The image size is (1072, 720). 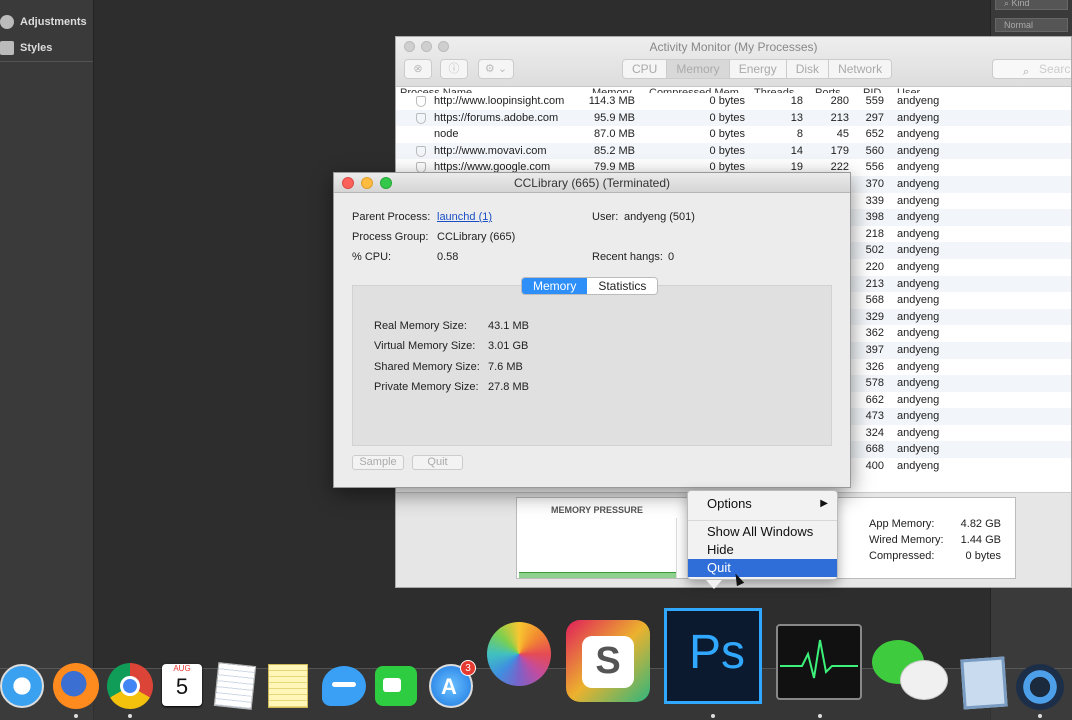 What do you see at coordinates (7, 22) in the screenshot?
I see `adjustments-icon` at bounding box center [7, 22].